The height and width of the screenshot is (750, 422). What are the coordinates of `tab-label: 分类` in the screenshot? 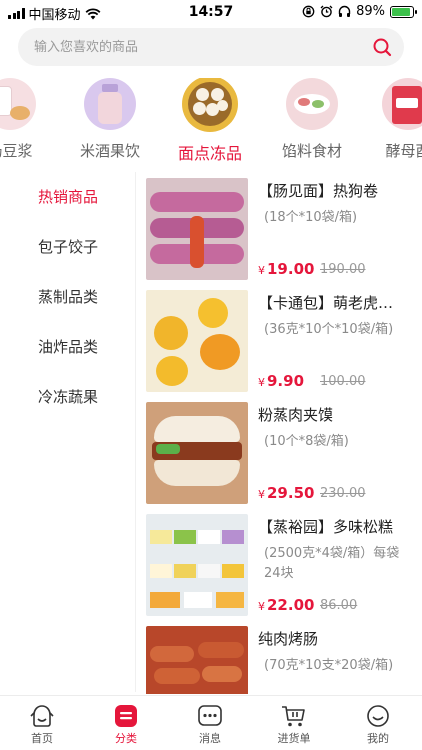 It's located at (126, 738).